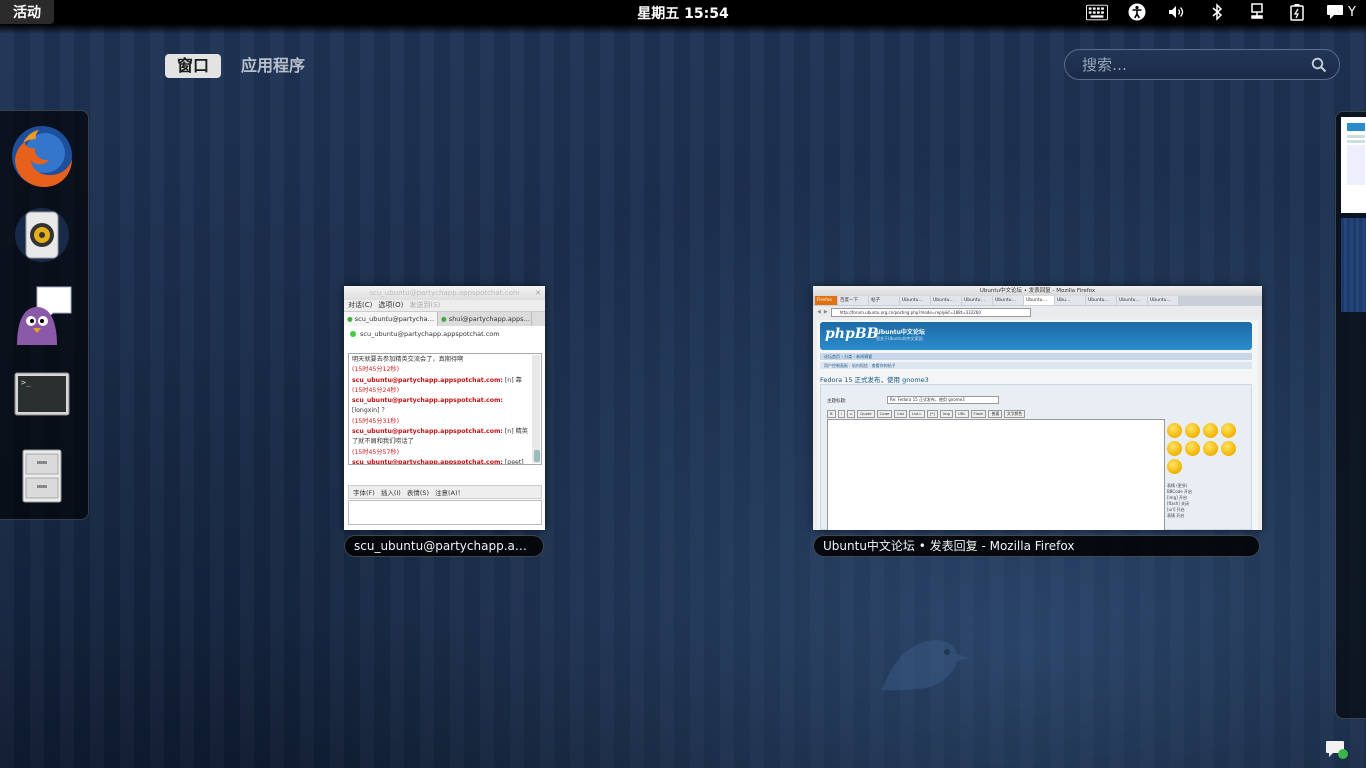 This screenshot has height=768, width=1366. I want to click on dash-item-rhythmbox, so click(42, 234).